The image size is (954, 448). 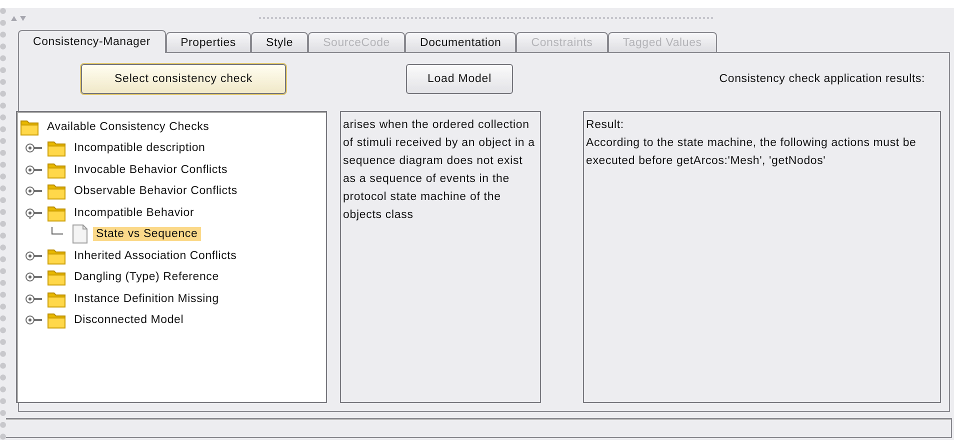 What do you see at coordinates (92, 41) in the screenshot?
I see `tab: Consistency-Manager` at bounding box center [92, 41].